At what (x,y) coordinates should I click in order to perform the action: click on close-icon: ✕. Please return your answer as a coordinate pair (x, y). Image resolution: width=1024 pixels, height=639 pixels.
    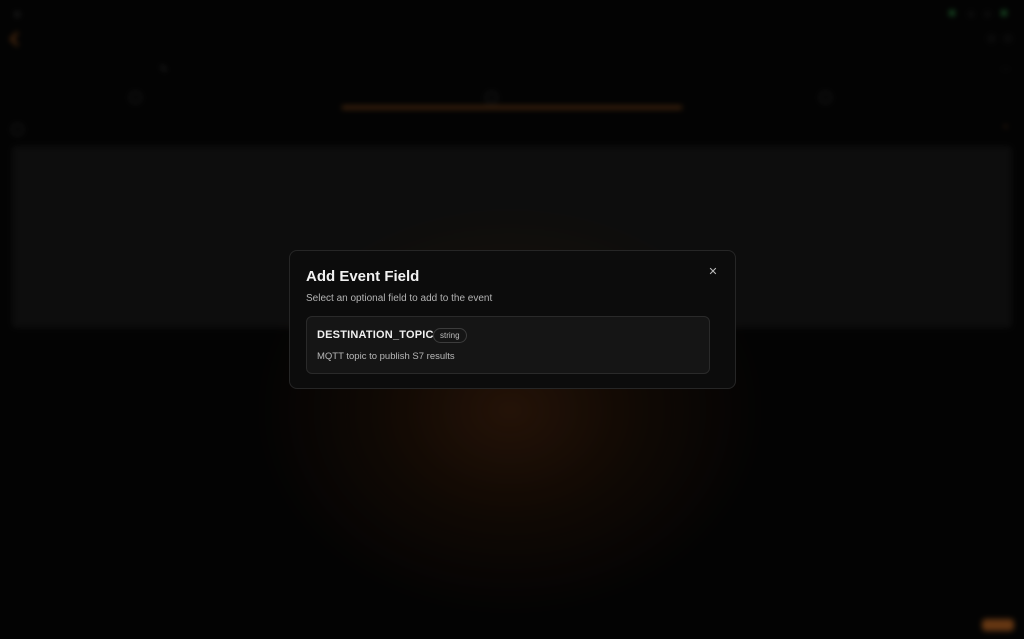
    Looking at the image, I should click on (713, 272).